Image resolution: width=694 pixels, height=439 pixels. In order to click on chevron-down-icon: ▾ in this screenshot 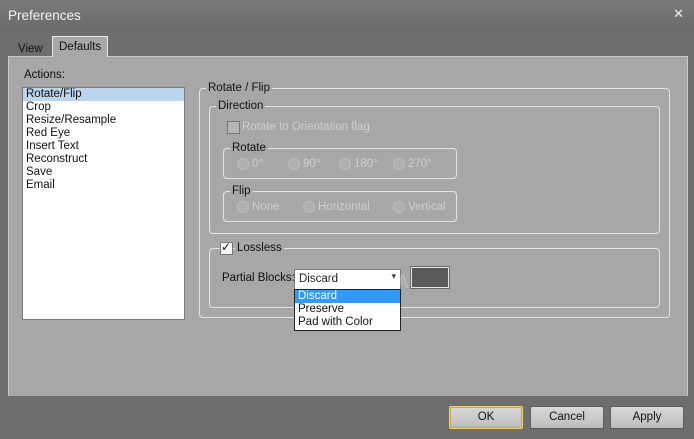, I will do `click(393, 276)`.